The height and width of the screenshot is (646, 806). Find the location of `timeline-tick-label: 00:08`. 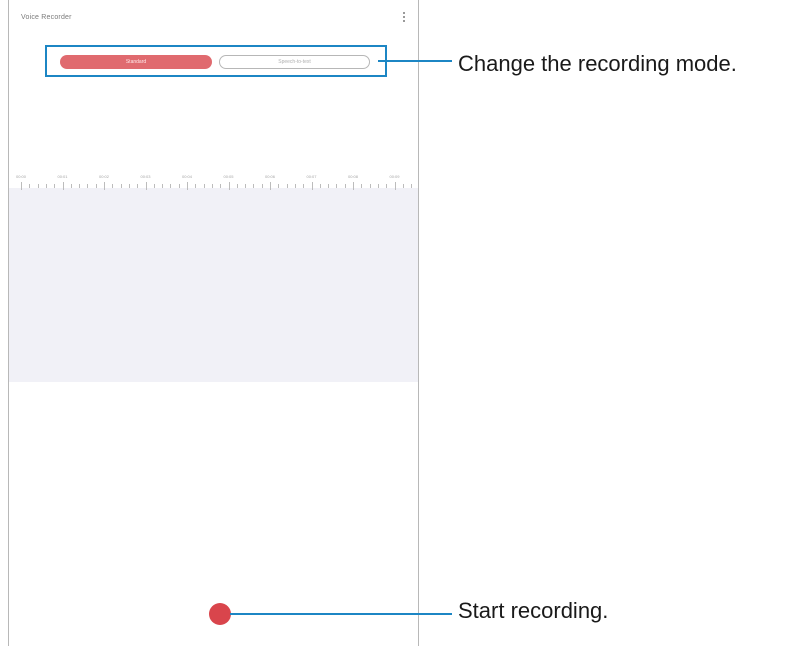

timeline-tick-label: 00:08 is located at coordinates (353, 176).